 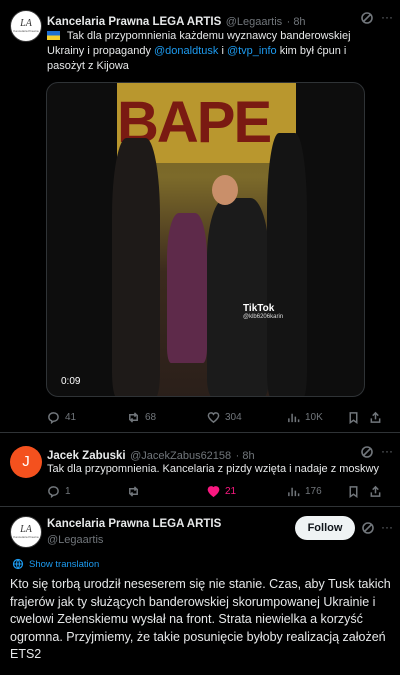 I want to click on like-button: 304, so click(x=247, y=417).